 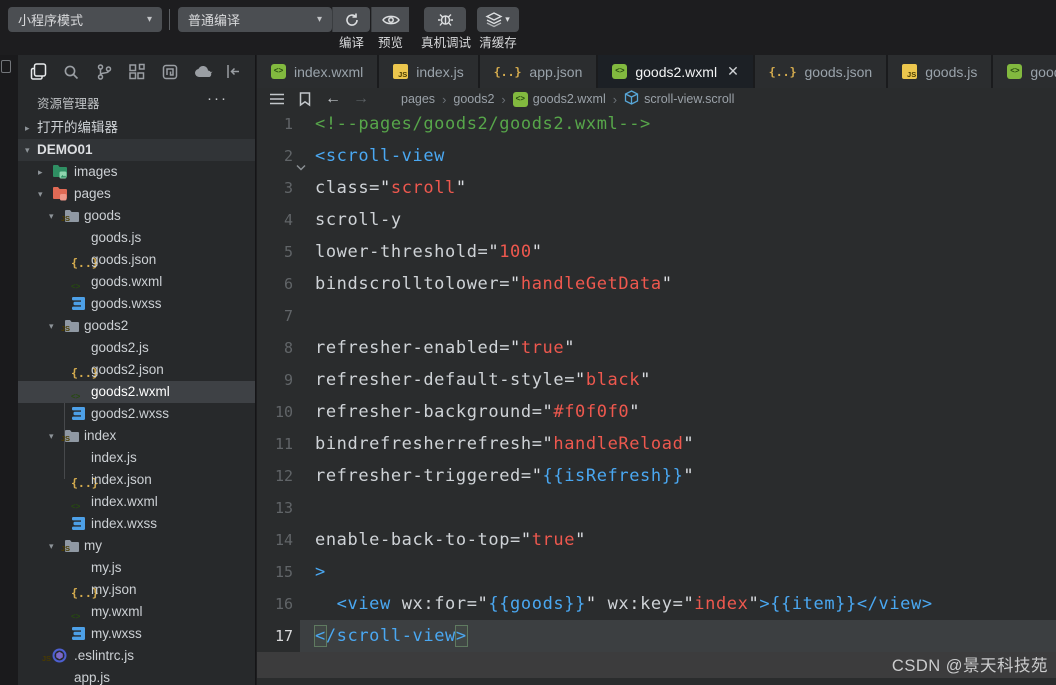 I want to click on images-folder-icon, so click(x=60, y=173).